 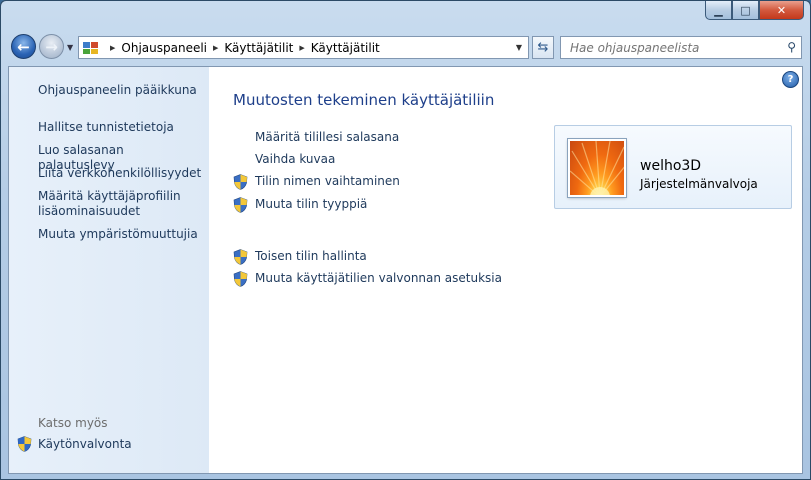 I want to click on user-picture, so click(x=597, y=168).